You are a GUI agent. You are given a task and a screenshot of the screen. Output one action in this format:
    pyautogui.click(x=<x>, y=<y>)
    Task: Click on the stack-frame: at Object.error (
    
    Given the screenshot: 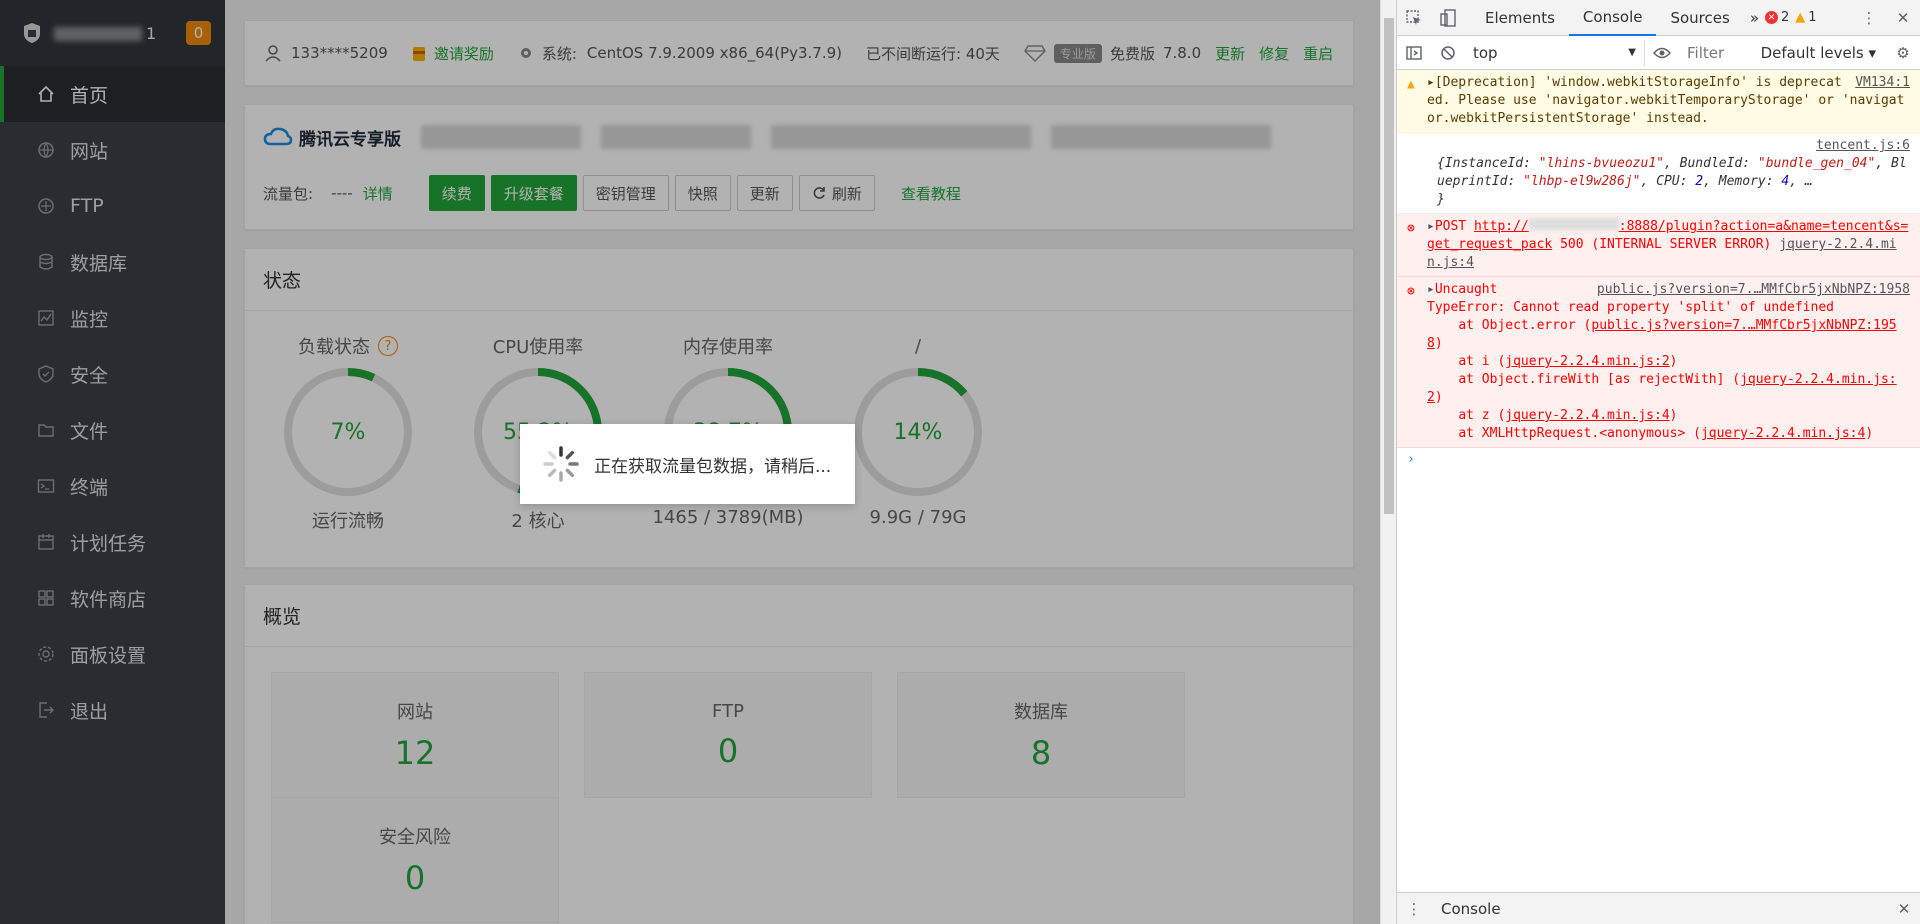 What is the action you would take?
    pyautogui.click(x=1509, y=325)
    